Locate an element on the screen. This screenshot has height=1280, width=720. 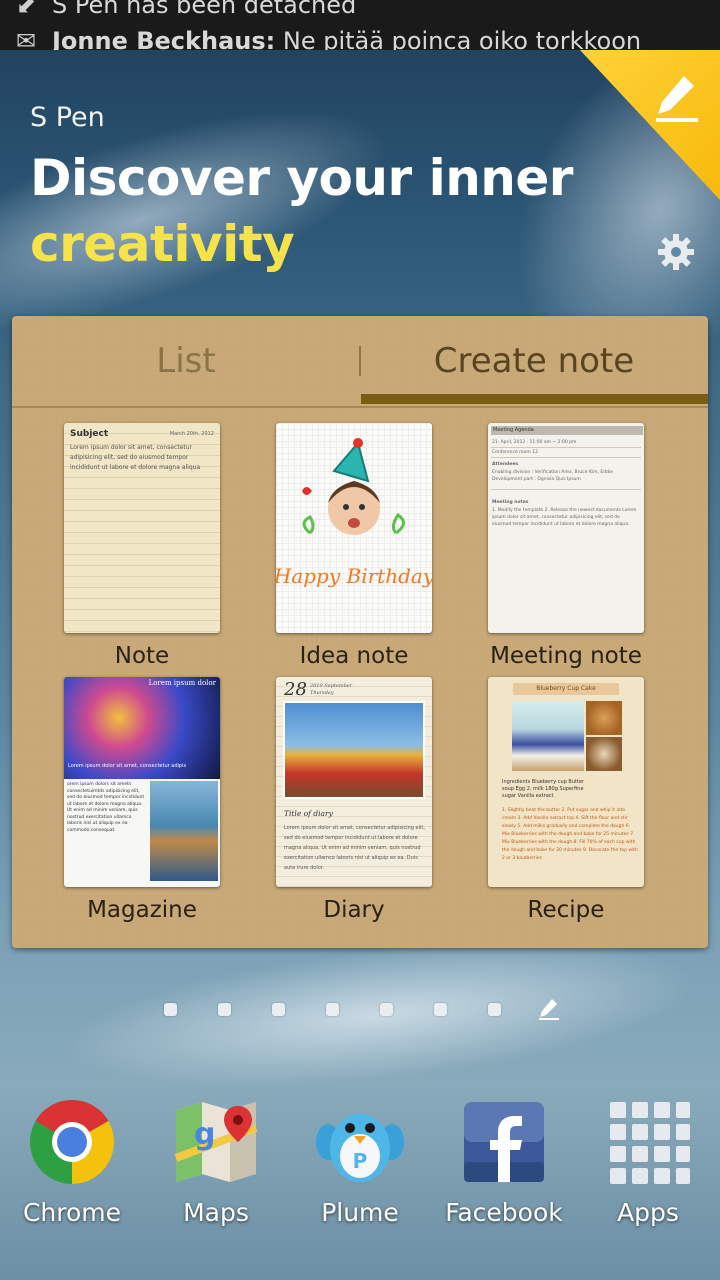
facebook-icon is located at coordinates (504, 1142).